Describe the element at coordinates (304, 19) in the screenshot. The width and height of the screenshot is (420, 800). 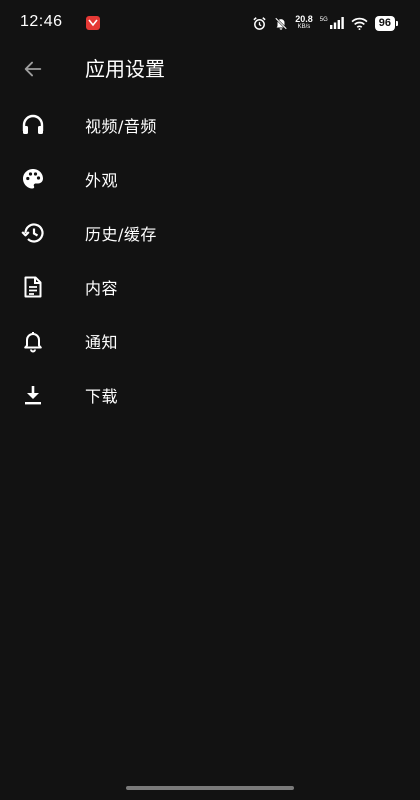
I see `network-speed-value: 20.8` at that location.